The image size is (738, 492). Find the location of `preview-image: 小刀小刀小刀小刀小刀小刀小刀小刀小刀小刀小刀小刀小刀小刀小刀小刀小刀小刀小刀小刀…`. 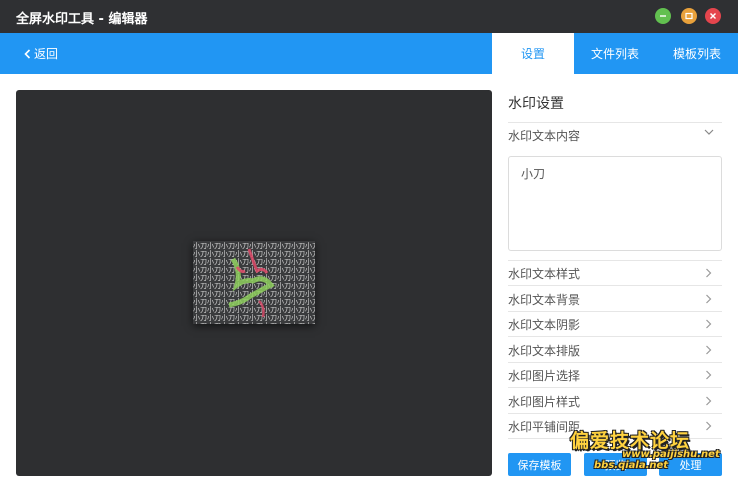

preview-image: 小刀小刀小刀小刀小刀小刀小刀小刀小刀小刀小刀小刀小刀小刀小刀小刀小刀小刀小刀小刀… is located at coordinates (254, 282).